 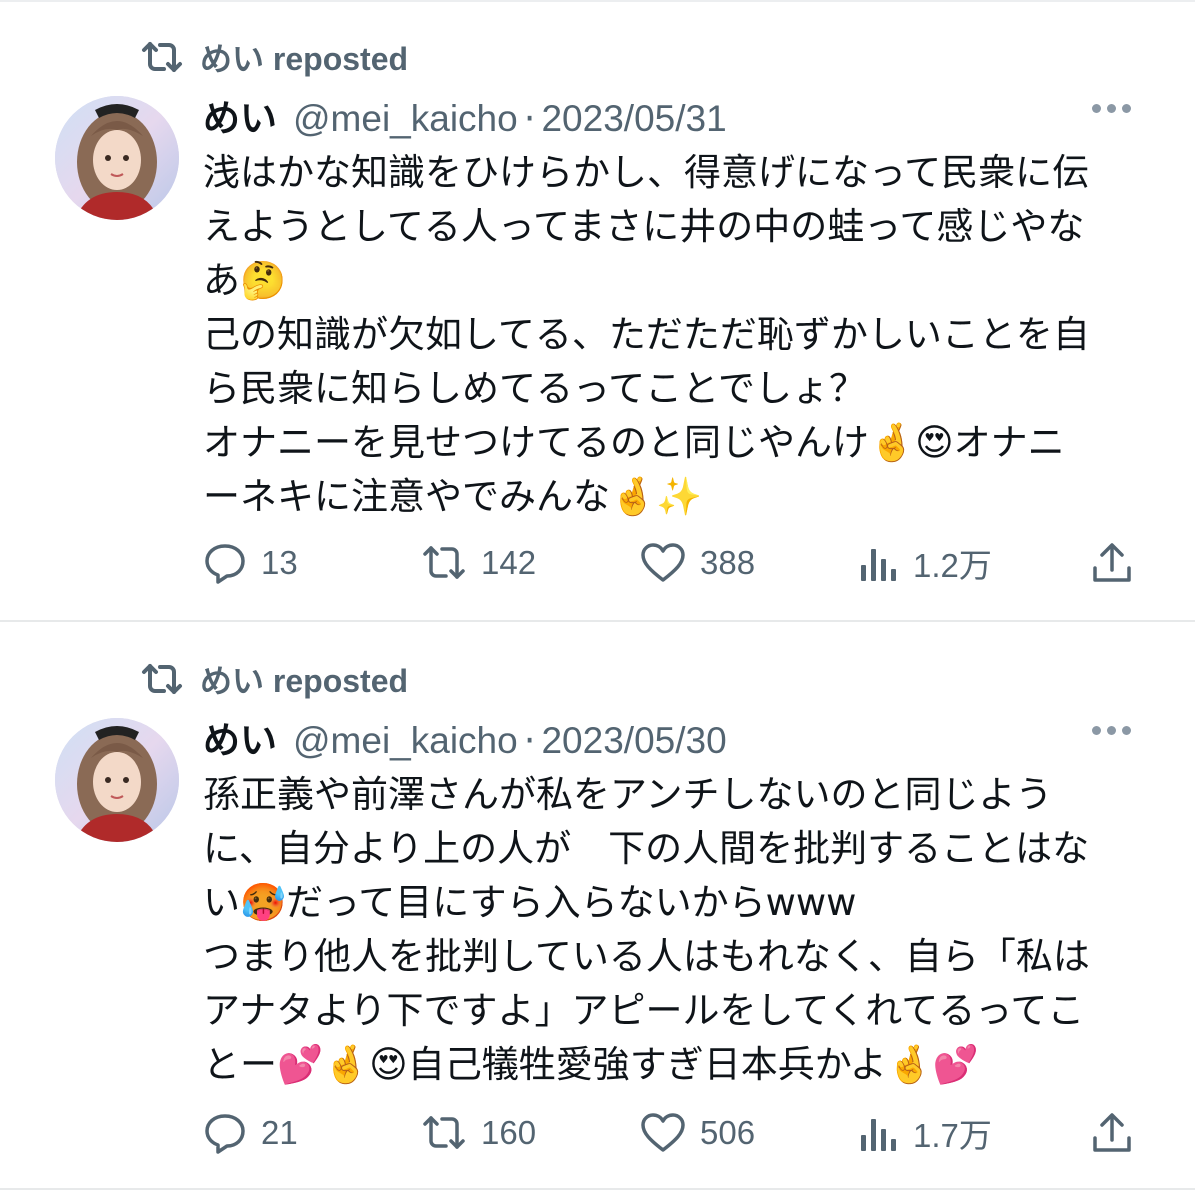 I want to click on repost-count: 160, so click(x=509, y=1132).